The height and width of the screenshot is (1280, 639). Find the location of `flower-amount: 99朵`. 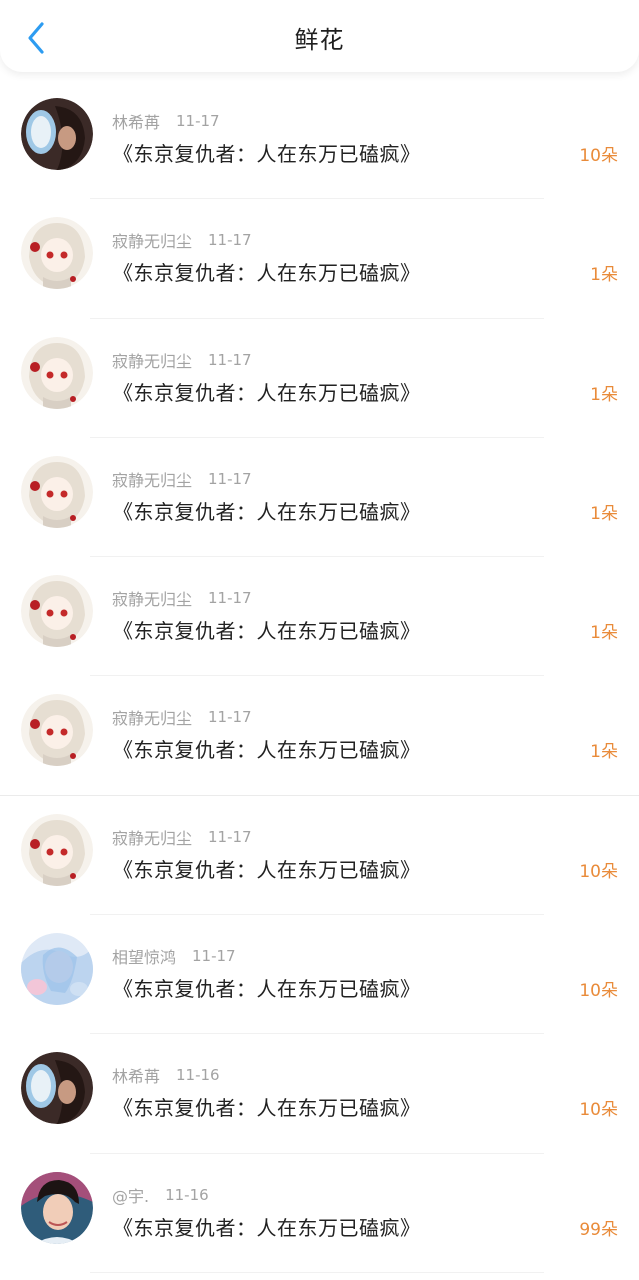

flower-amount: 99朵 is located at coordinates (598, 1229).